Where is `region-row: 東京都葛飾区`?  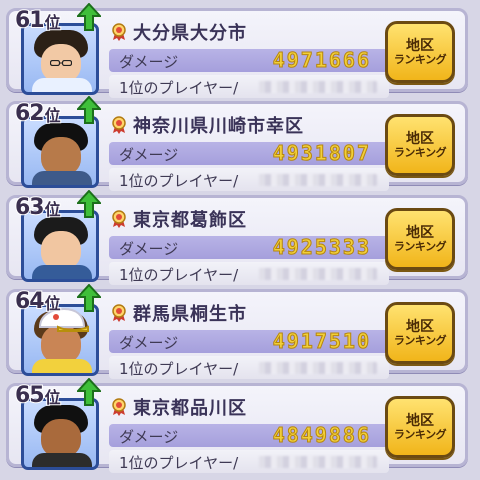 region-row: 東京都葛飾区 is located at coordinates (179, 219).